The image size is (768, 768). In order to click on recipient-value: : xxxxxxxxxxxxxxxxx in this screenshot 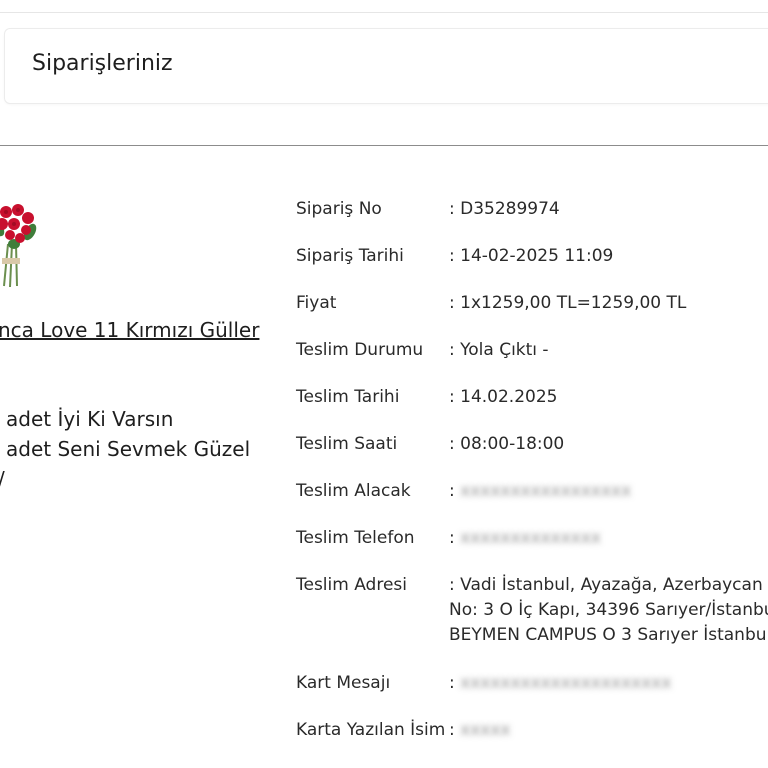, I will do `click(540, 491)`.